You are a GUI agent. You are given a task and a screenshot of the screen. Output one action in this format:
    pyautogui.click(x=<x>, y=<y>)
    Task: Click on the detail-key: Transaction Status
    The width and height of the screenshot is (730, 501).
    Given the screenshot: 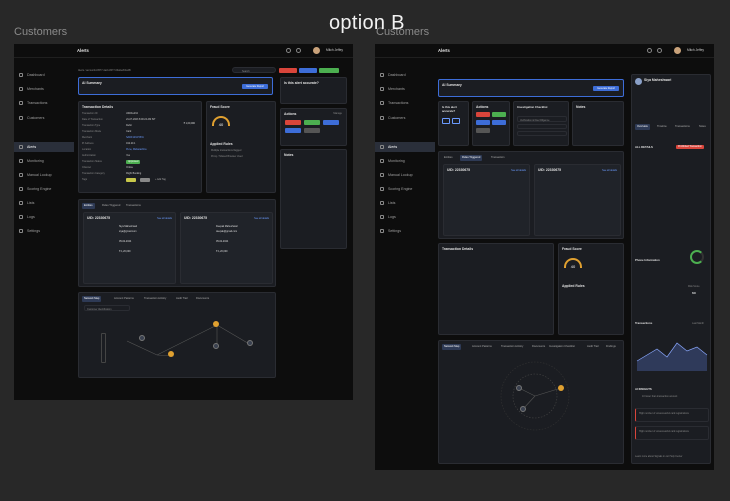 What is the action you would take?
    pyautogui.click(x=92, y=161)
    